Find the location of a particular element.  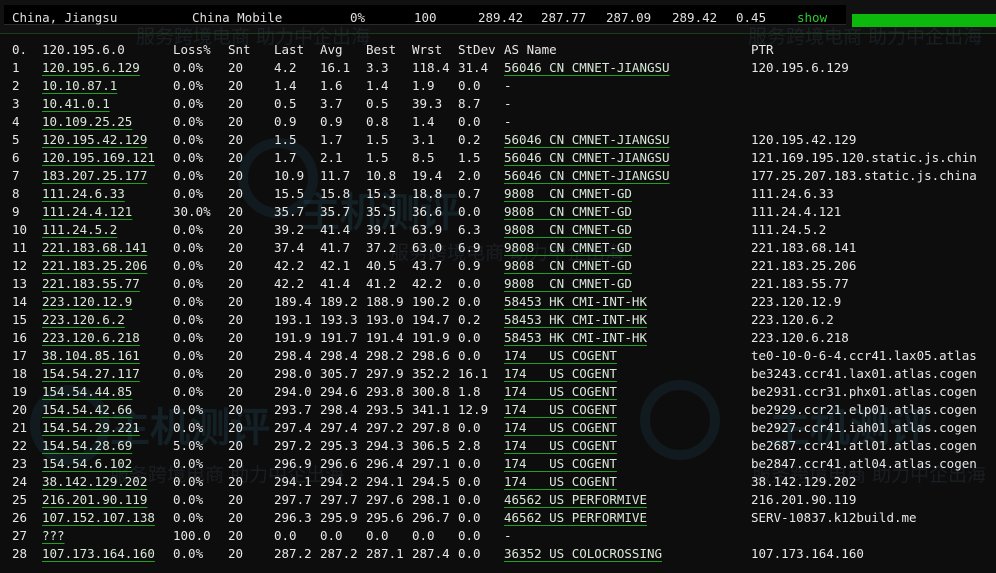

hop-host: 107.152.107.138 is located at coordinates (98, 518).